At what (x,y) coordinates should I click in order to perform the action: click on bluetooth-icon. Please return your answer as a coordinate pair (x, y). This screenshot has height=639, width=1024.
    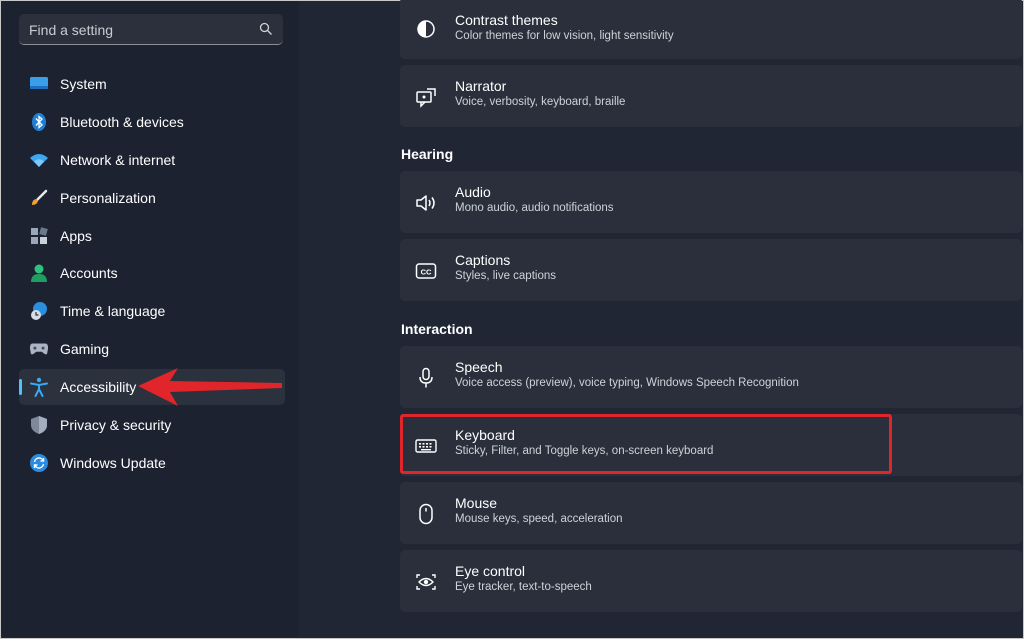
    Looking at the image, I should click on (39, 122).